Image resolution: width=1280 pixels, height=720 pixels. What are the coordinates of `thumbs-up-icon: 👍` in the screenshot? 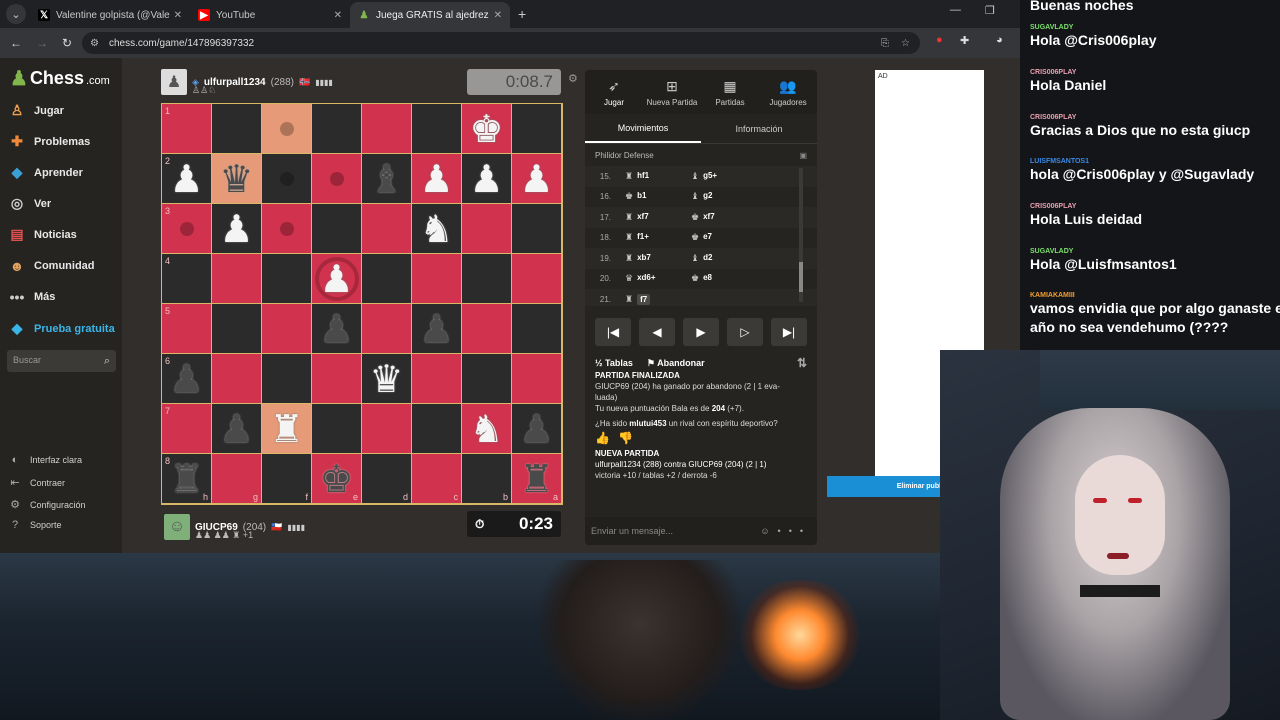 It's located at (606, 438).